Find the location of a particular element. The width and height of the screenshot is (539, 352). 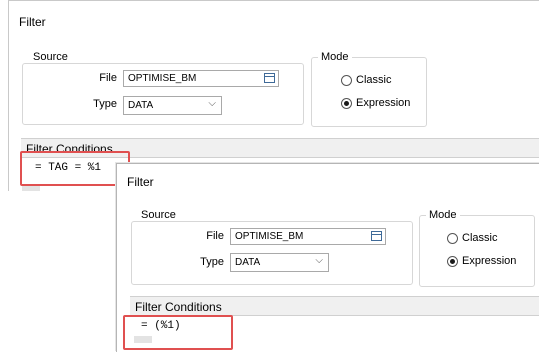

filter-conditions-header: Filter Conditions is located at coordinates (334, 306).